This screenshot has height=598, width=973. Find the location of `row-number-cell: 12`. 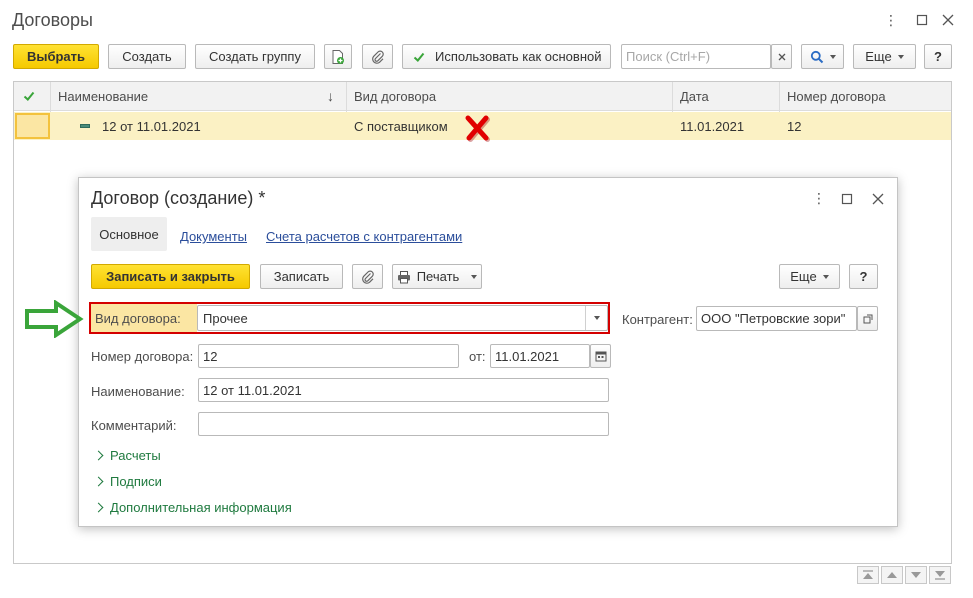

row-number-cell: 12 is located at coordinates (865, 126).